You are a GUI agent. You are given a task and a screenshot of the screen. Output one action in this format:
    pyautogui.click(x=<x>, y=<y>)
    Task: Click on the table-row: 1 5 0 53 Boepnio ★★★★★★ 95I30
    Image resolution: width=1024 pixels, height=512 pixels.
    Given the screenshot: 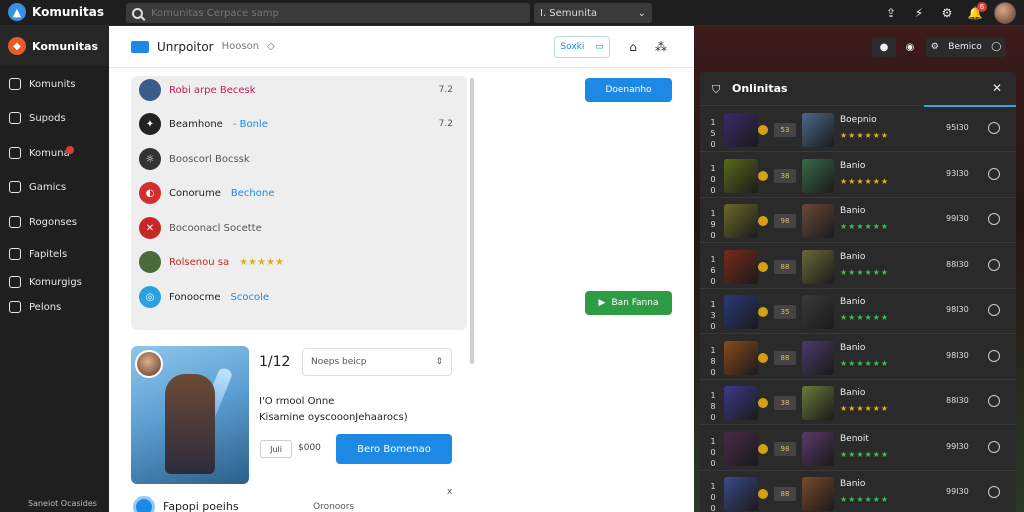 What is the action you would take?
    pyautogui.click(x=858, y=129)
    